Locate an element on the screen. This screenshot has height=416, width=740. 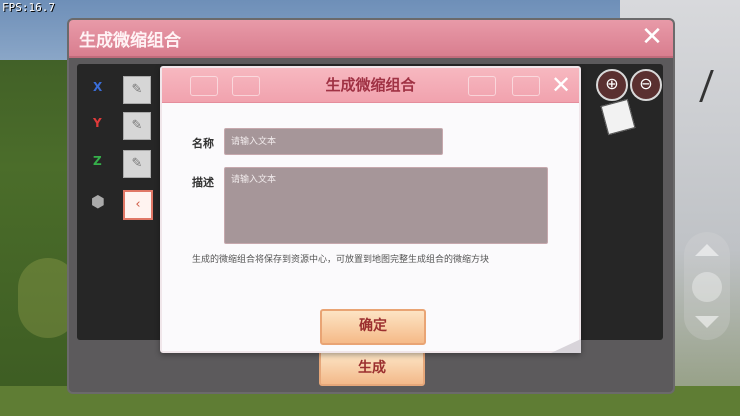
axis-label-z: Z is located at coordinates (97, 161).